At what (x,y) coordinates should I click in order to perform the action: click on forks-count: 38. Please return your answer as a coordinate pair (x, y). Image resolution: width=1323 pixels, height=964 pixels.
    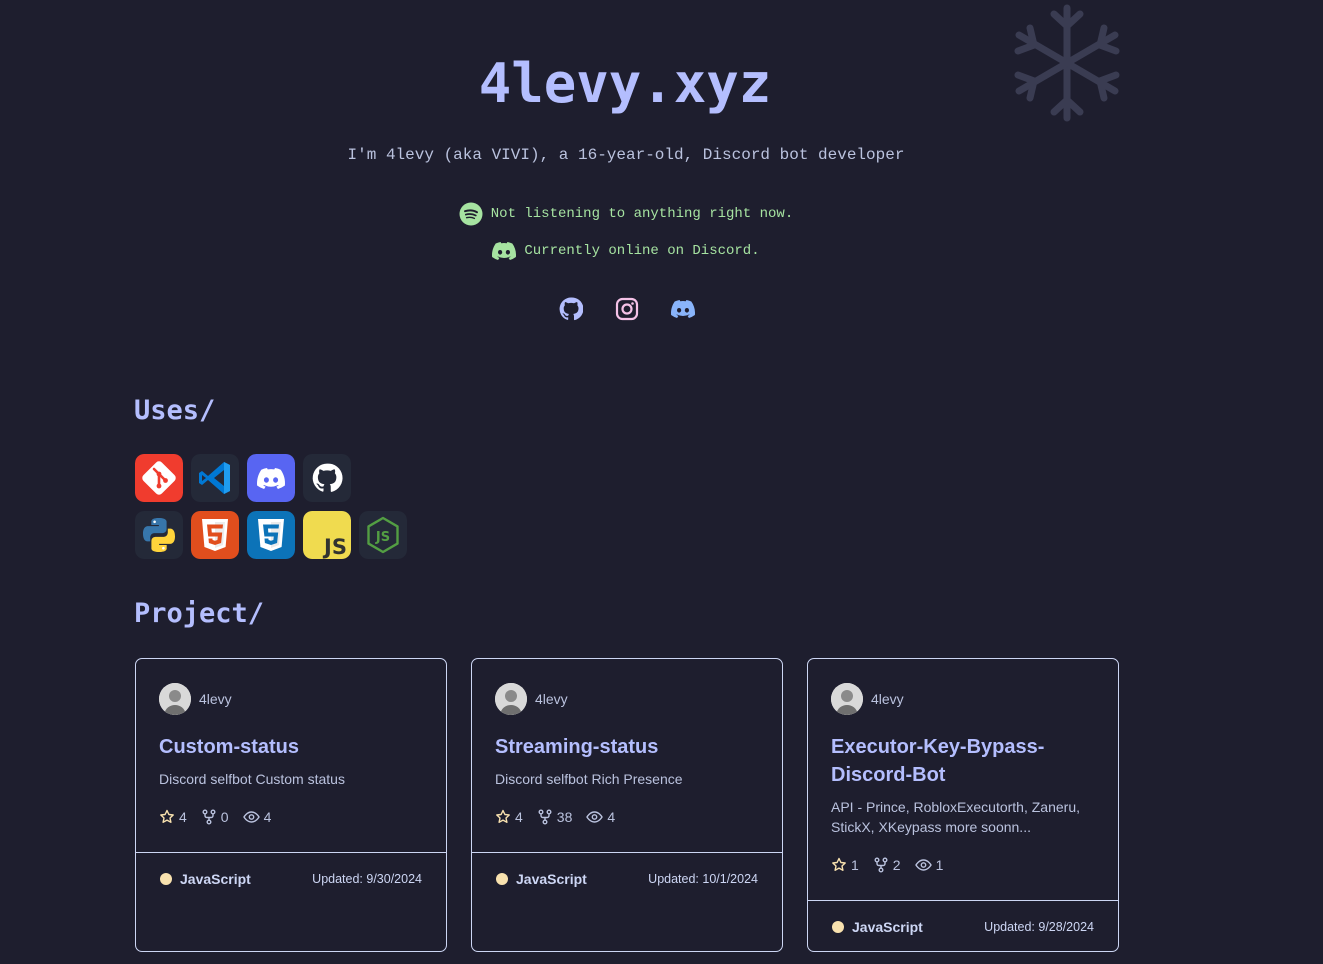
    Looking at the image, I should click on (564, 817).